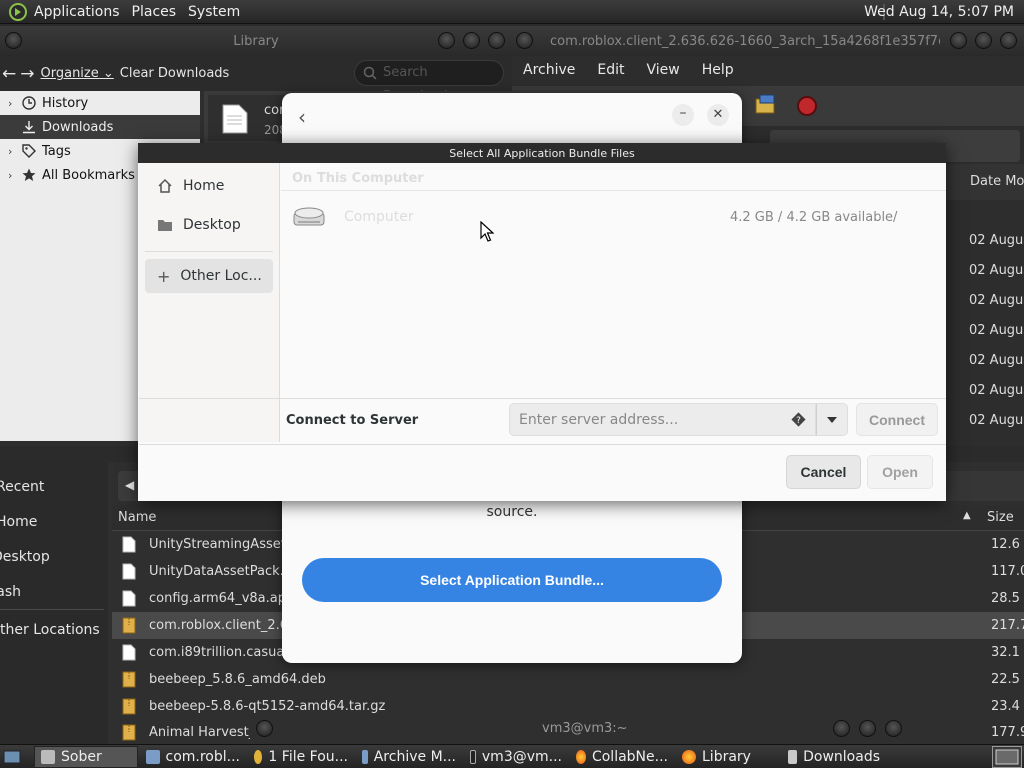 This screenshot has width=1024, height=768. Describe the element at coordinates (568, 679) in the screenshot. I see `table-row: beebeep_5.8.6_amd64.deb 22.5 MB` at that location.